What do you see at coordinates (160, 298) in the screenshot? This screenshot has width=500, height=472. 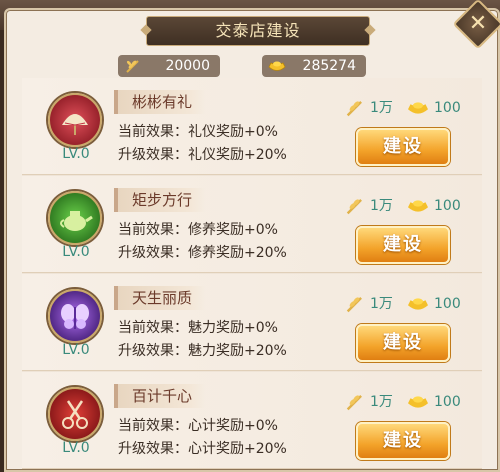 I see `item-name: 天生丽质` at bounding box center [160, 298].